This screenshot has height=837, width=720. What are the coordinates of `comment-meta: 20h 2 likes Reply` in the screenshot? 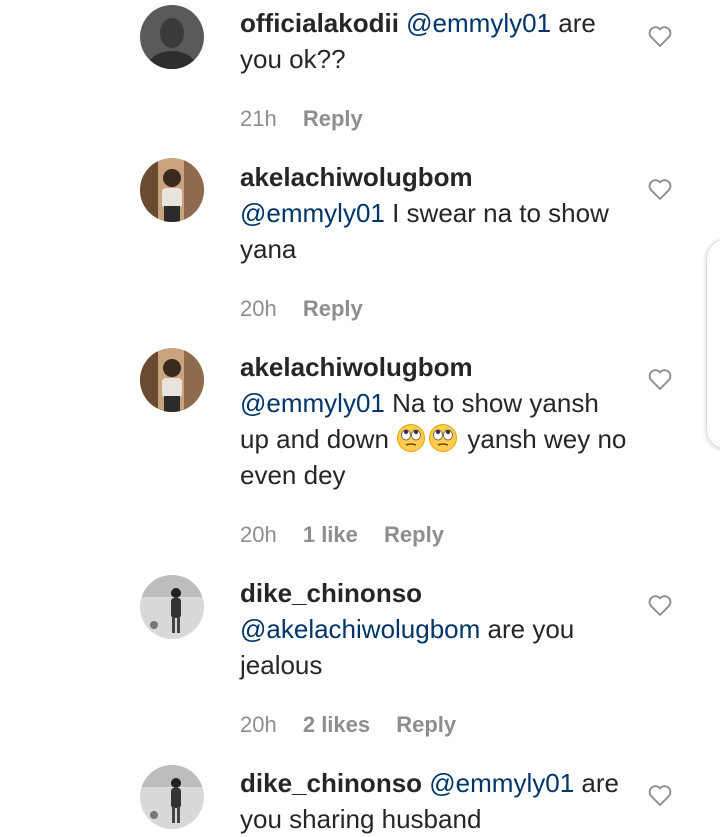 It's located at (358, 725).